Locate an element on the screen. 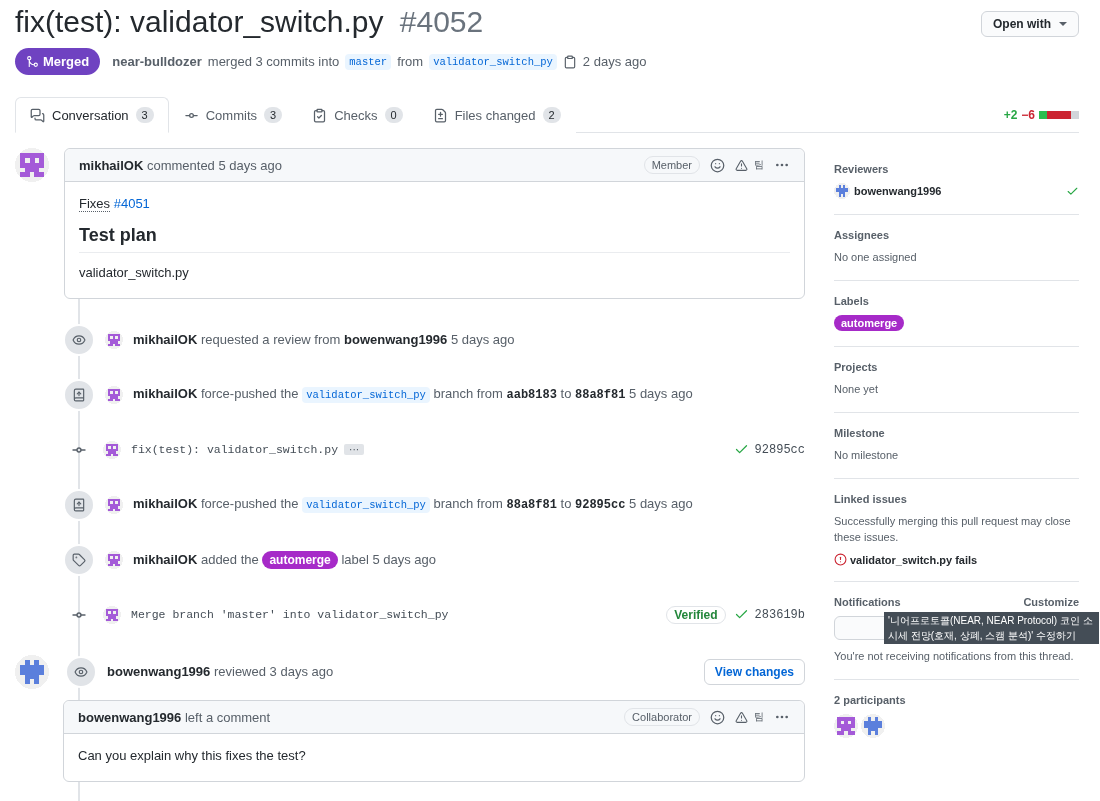  page-title: fix(test): validator_switch.py #4052 is located at coordinates (249, 22).